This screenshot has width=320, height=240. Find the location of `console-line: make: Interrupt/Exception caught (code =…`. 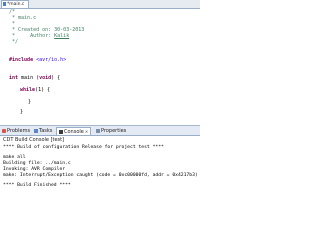

console-line: make: Interrupt/Exception caught (code =… is located at coordinates (100, 175).